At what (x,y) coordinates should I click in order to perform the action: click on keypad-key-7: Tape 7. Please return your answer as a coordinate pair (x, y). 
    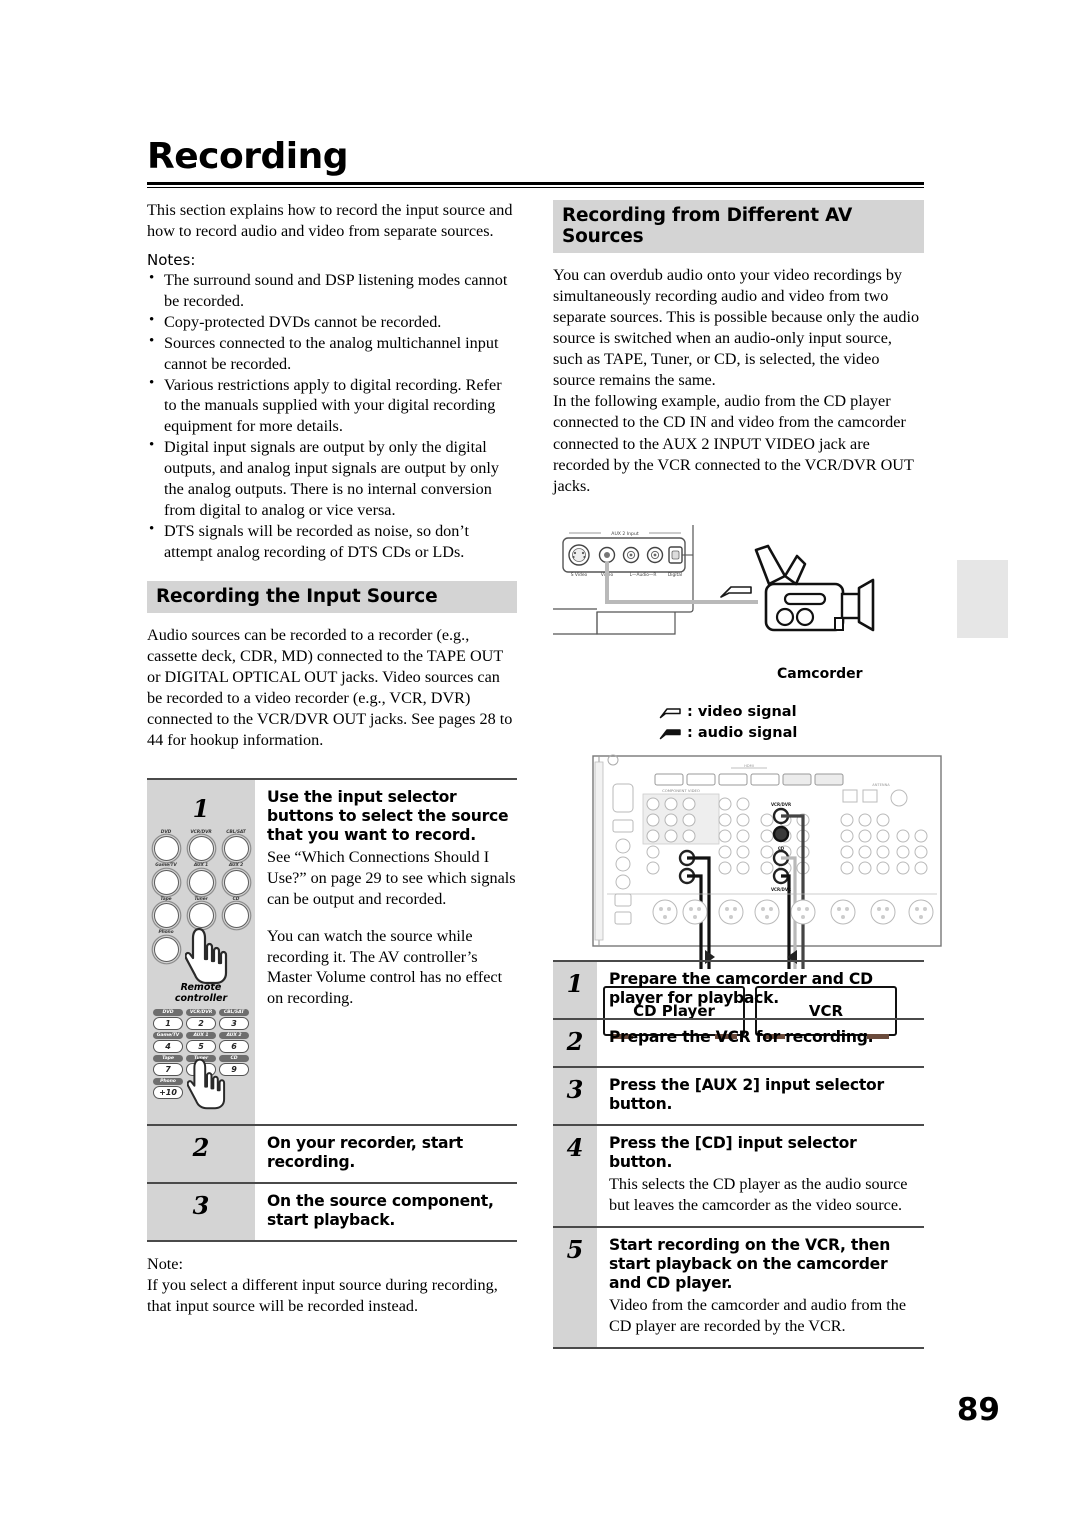
    Looking at the image, I should click on (168, 1065).